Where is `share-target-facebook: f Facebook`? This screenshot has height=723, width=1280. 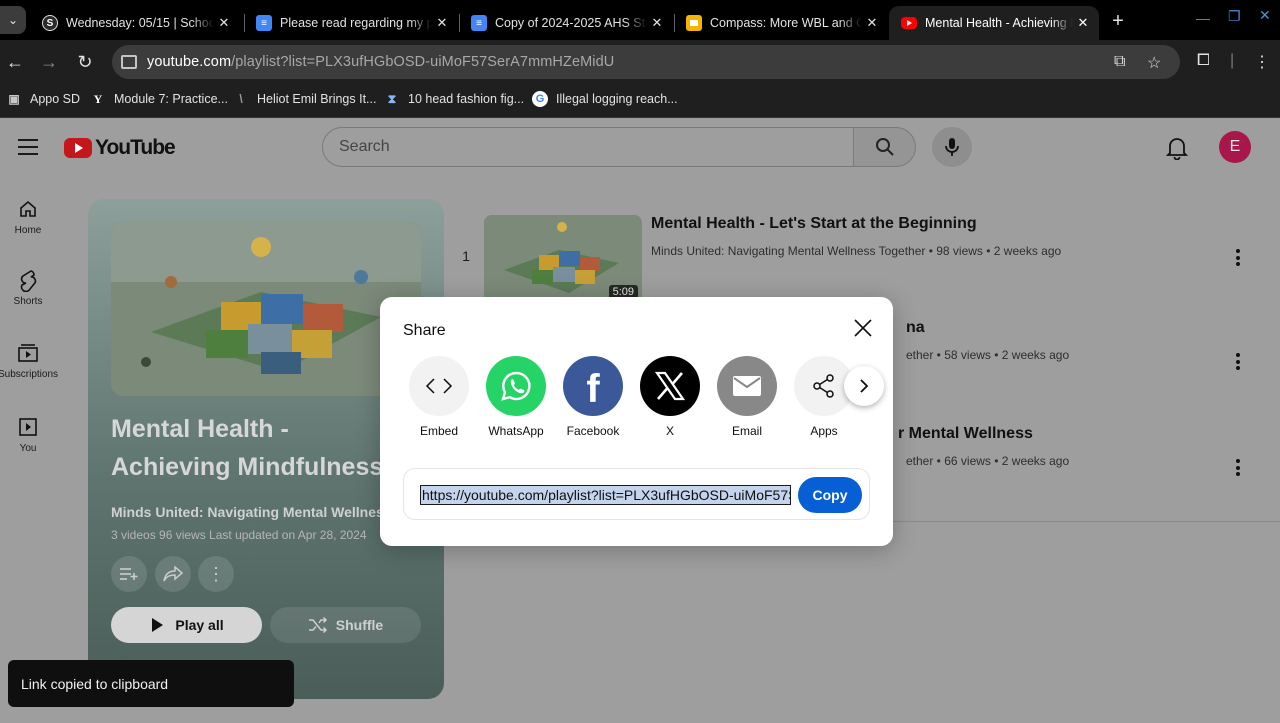 share-target-facebook: f Facebook is located at coordinates (593, 397).